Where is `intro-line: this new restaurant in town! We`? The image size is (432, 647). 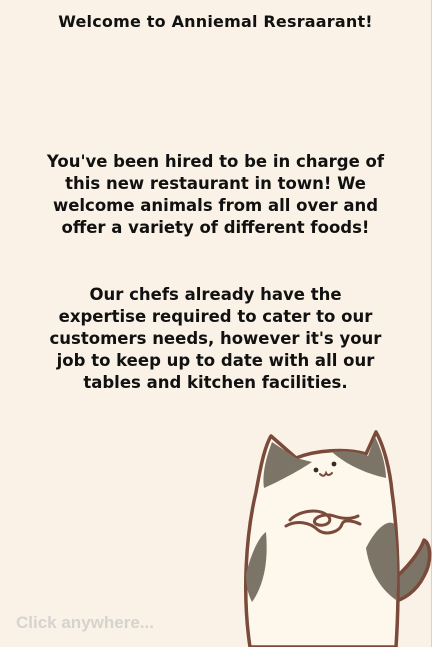
intro-line: this new restaurant in town! We is located at coordinates (215, 183).